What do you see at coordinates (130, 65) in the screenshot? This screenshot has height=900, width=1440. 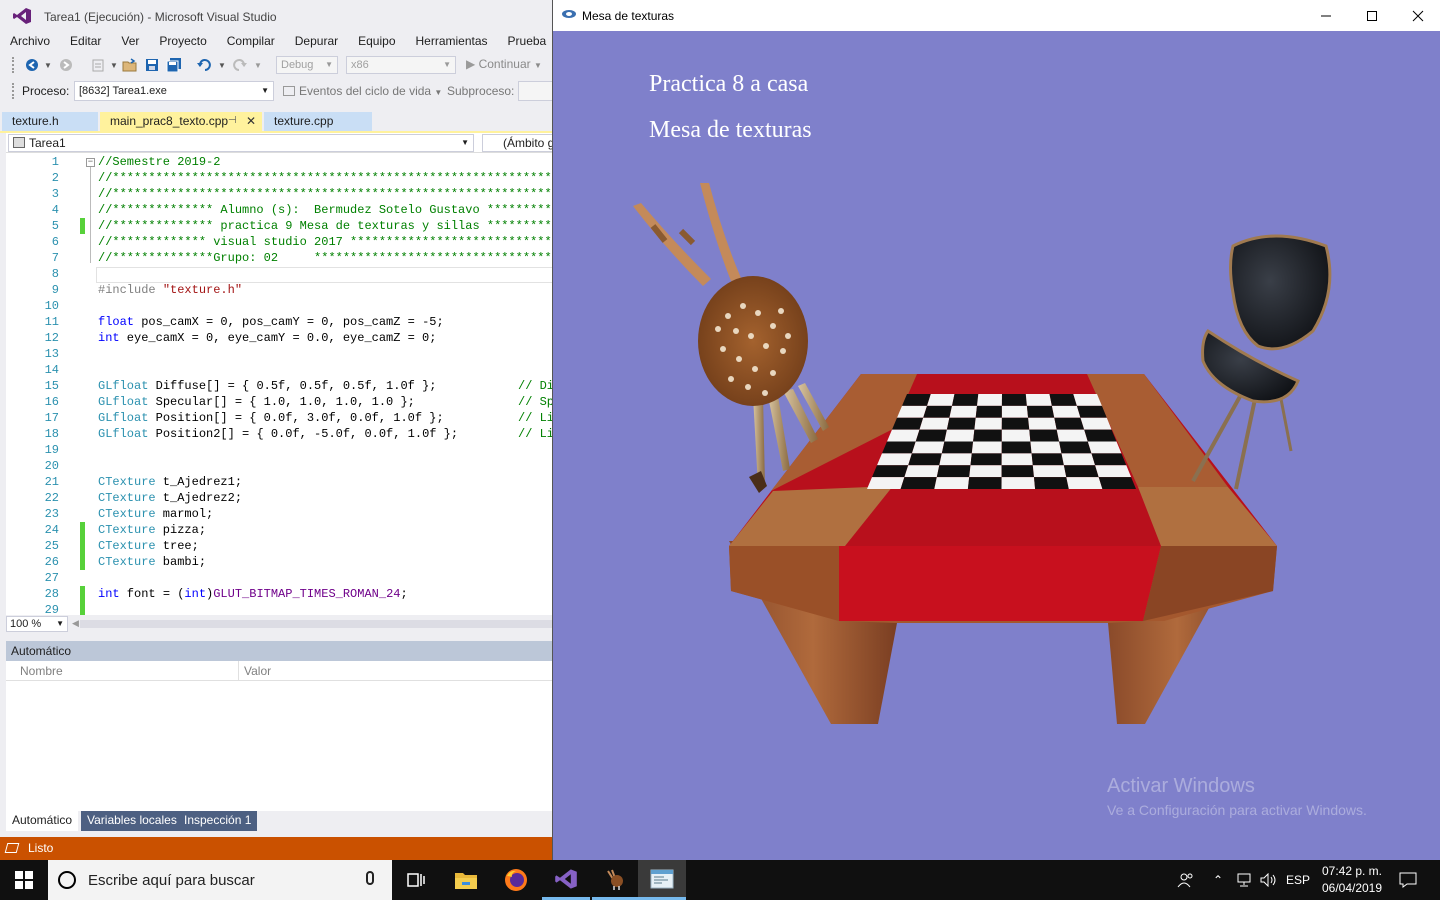 I see `open-file-icon` at bounding box center [130, 65].